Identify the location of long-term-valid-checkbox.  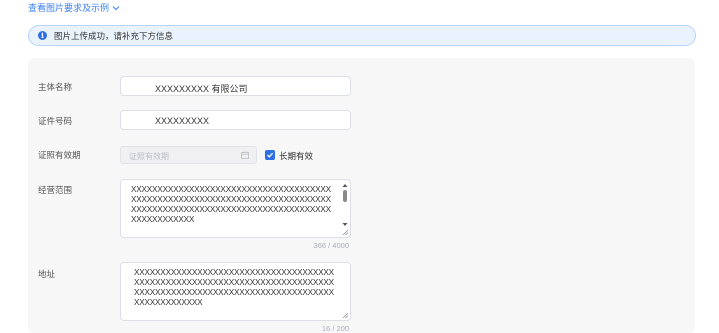
(270, 155).